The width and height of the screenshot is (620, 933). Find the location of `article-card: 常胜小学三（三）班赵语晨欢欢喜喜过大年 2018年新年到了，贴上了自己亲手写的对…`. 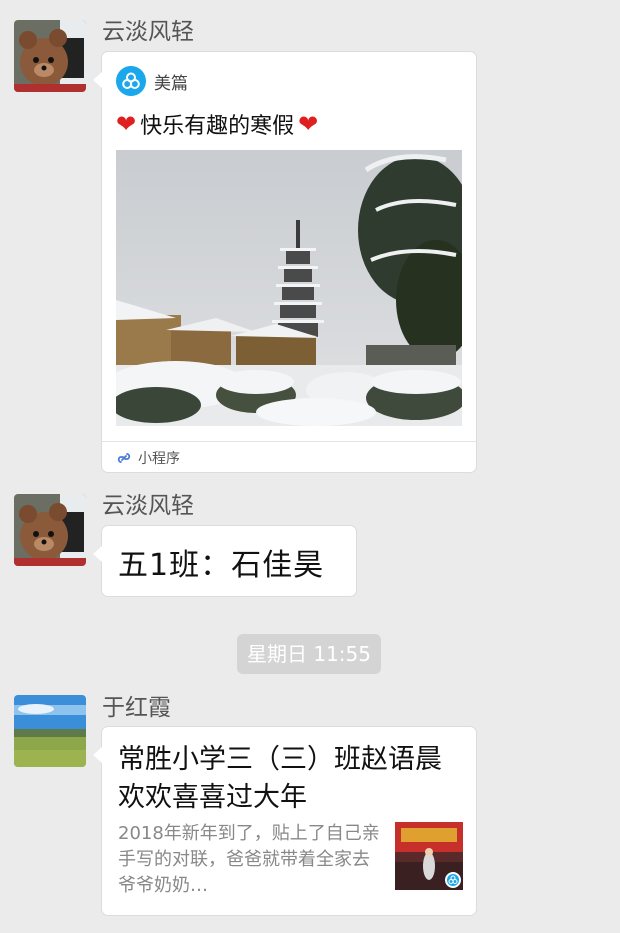

article-card: 常胜小学三（三）班赵语晨欢欢喜喜过大年 2018年新年到了，贴上了自己亲手写的对… is located at coordinates (284, 821).